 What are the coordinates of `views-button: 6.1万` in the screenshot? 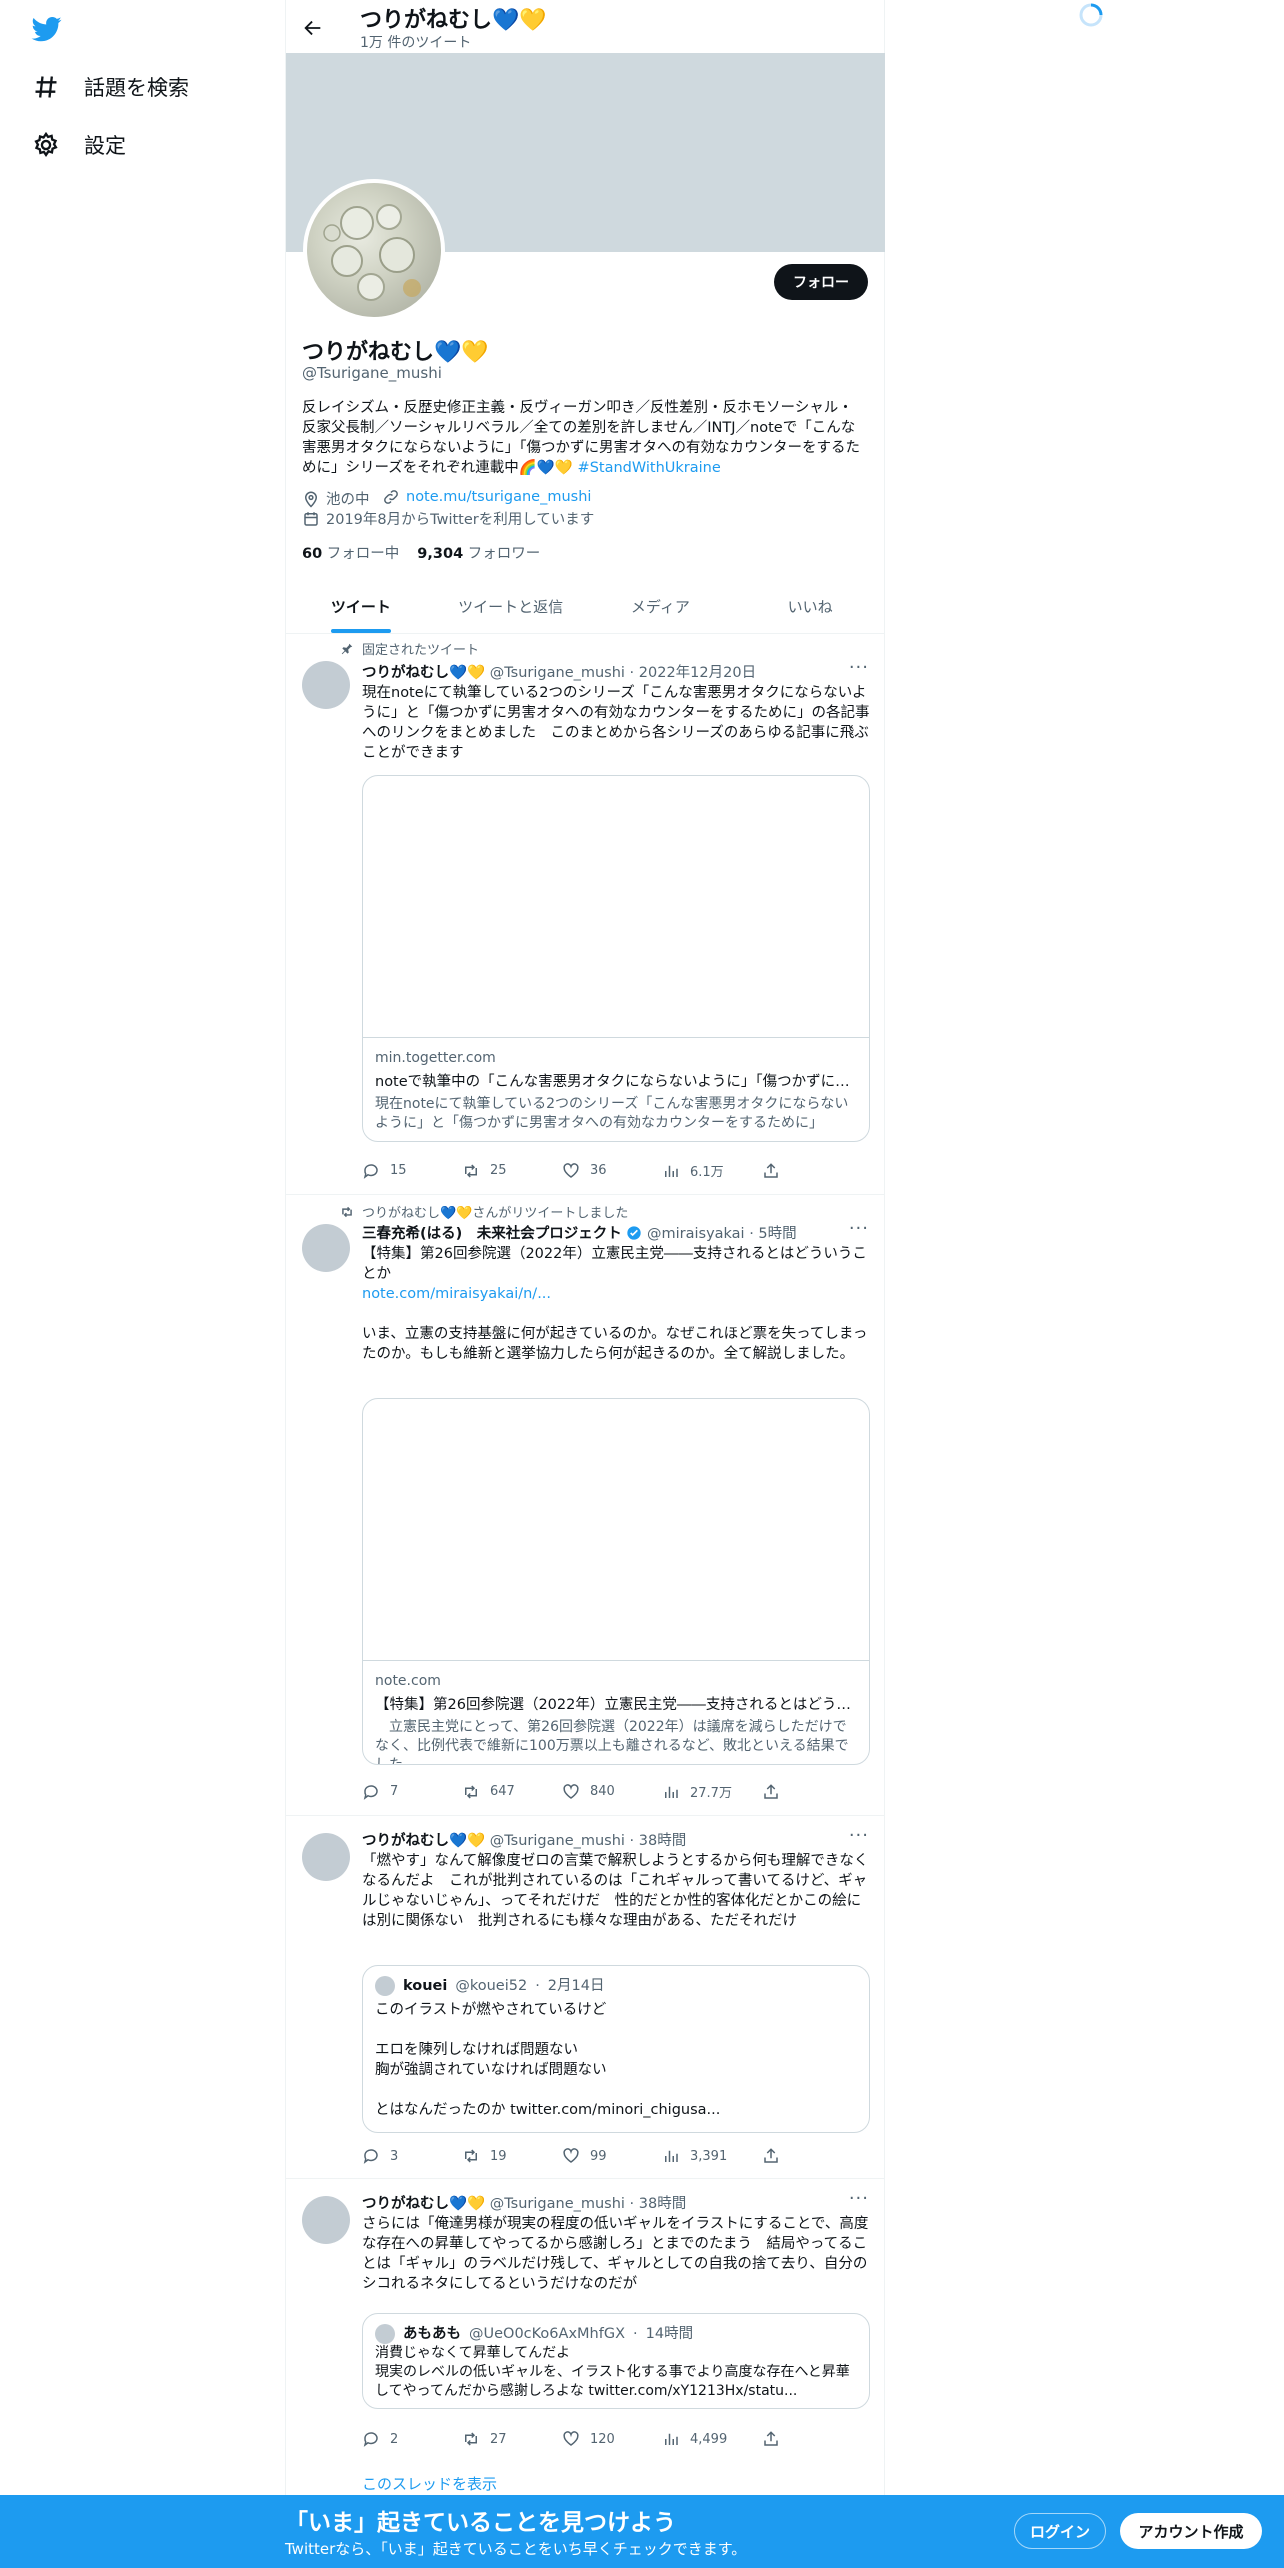 It's located at (702, 1170).